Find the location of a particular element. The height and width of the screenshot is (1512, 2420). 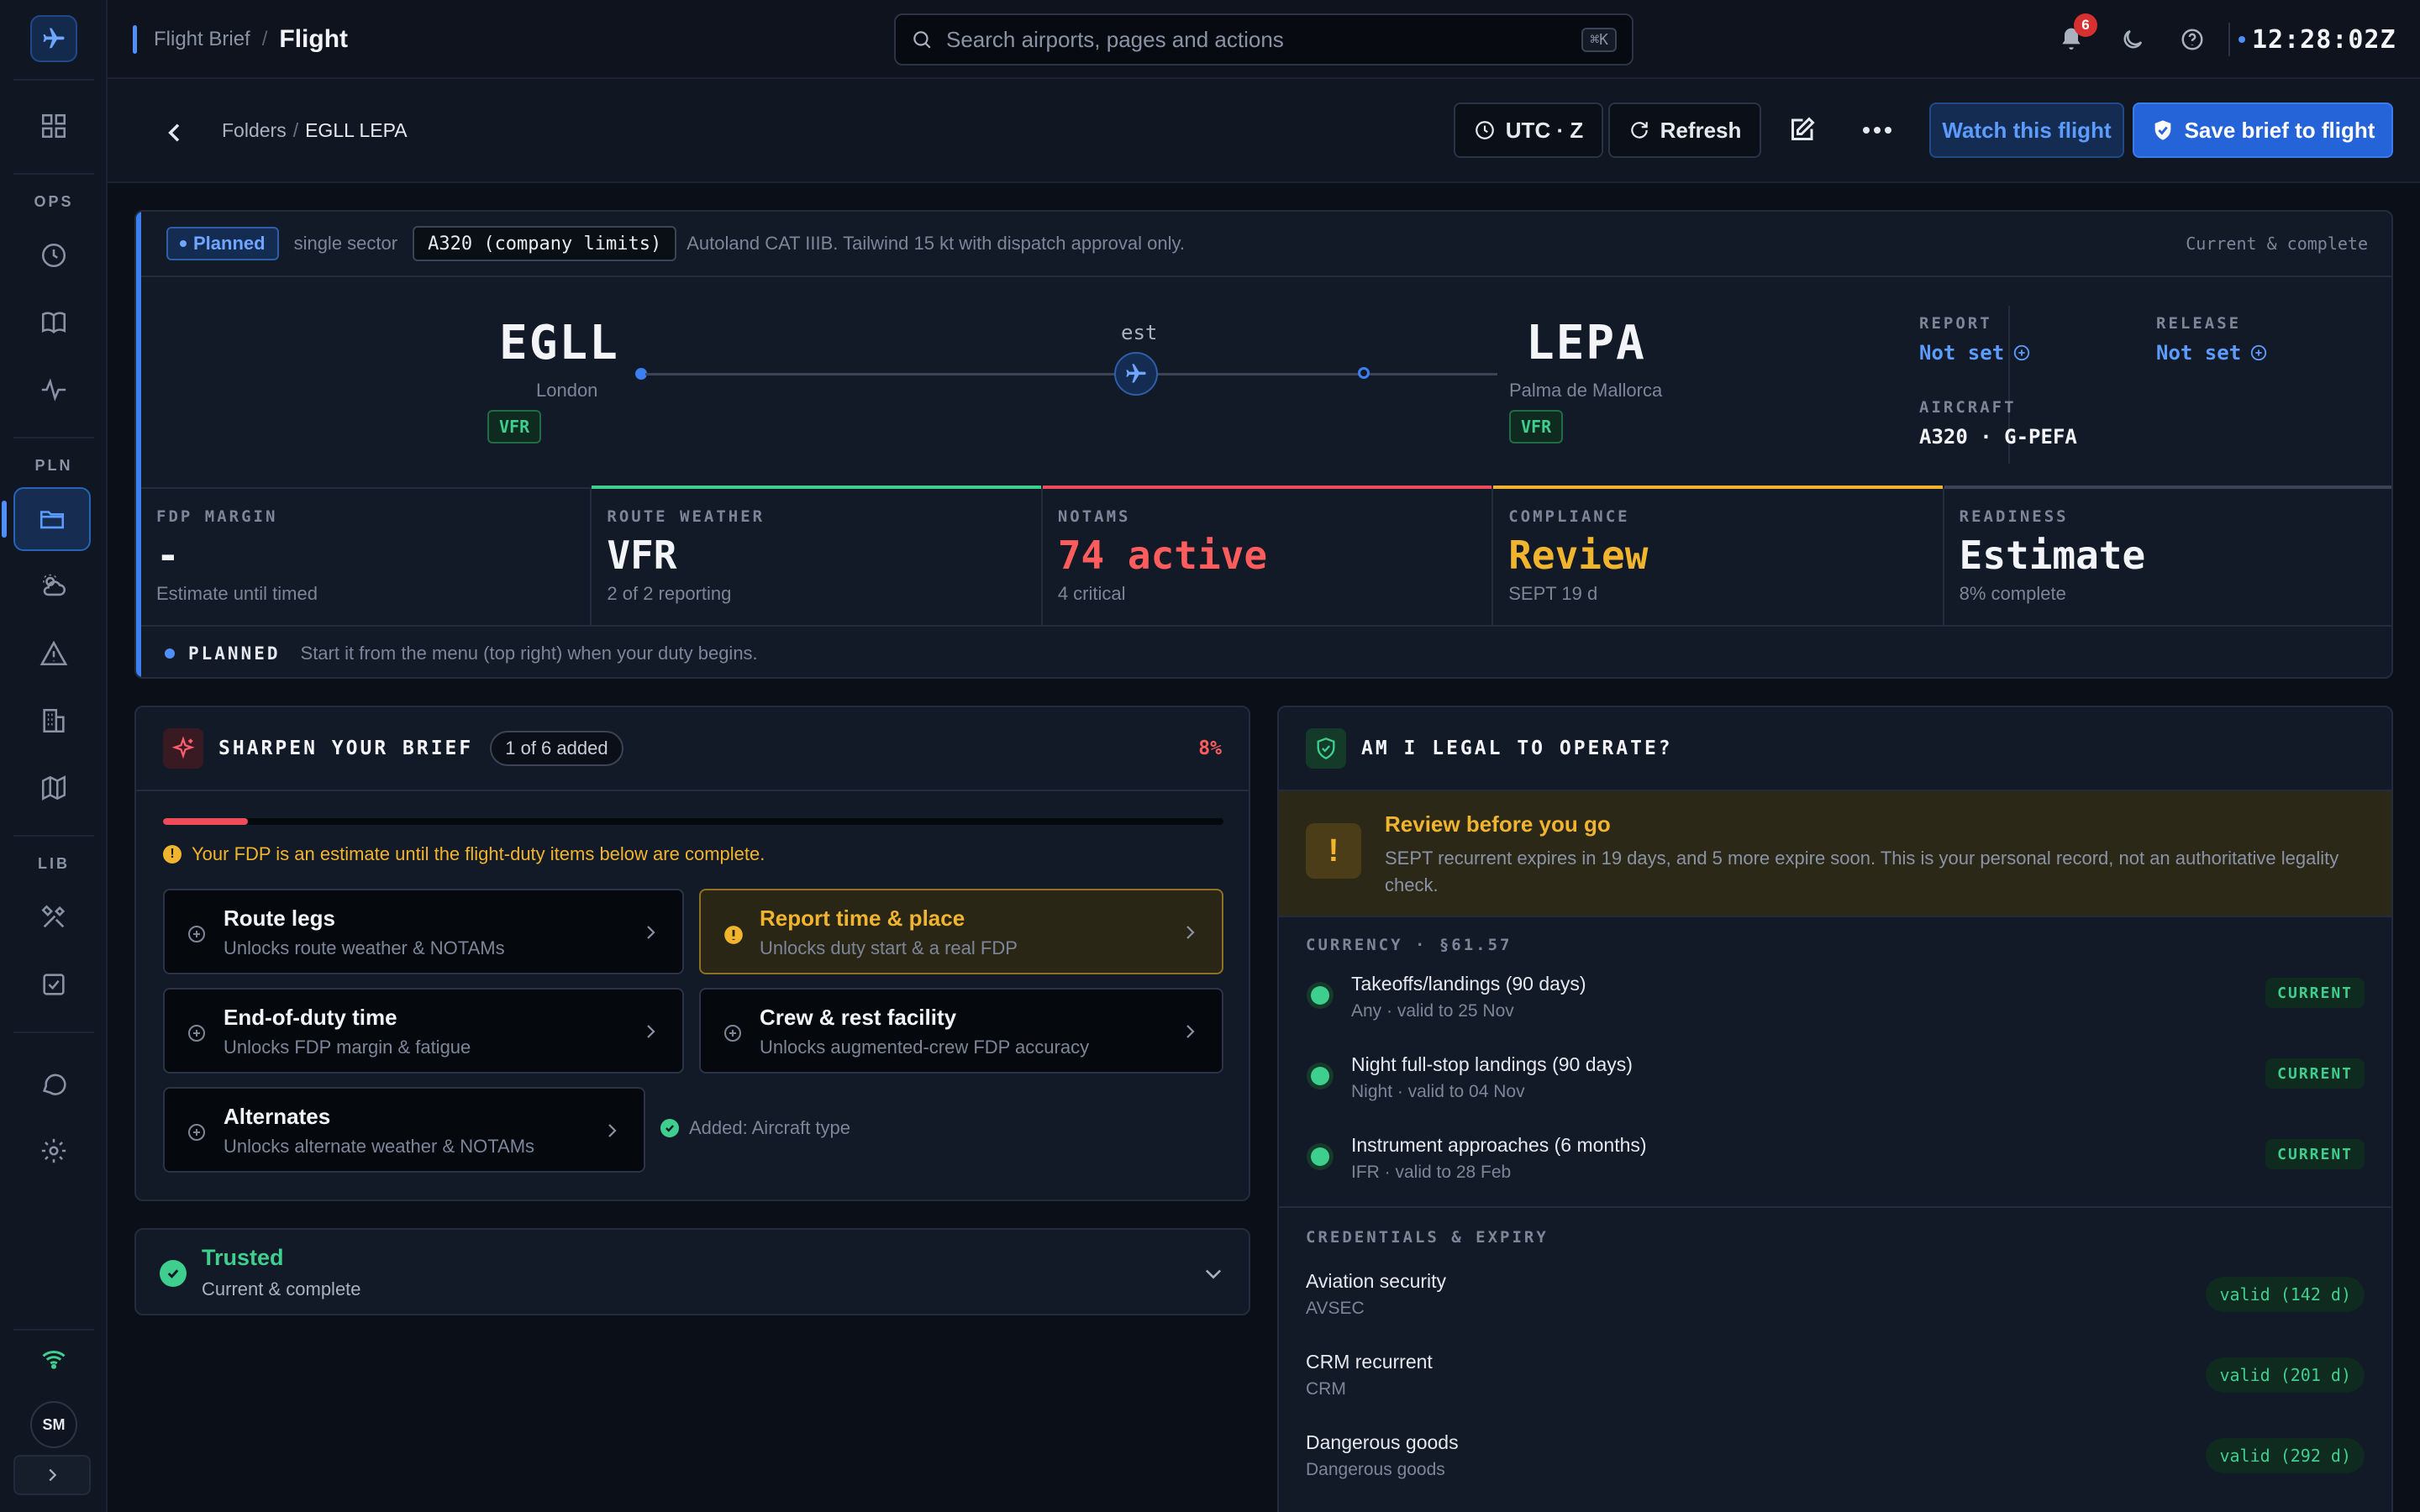

stat-tile: READINESS Estimate 8% complete is located at coordinates (2167, 555).